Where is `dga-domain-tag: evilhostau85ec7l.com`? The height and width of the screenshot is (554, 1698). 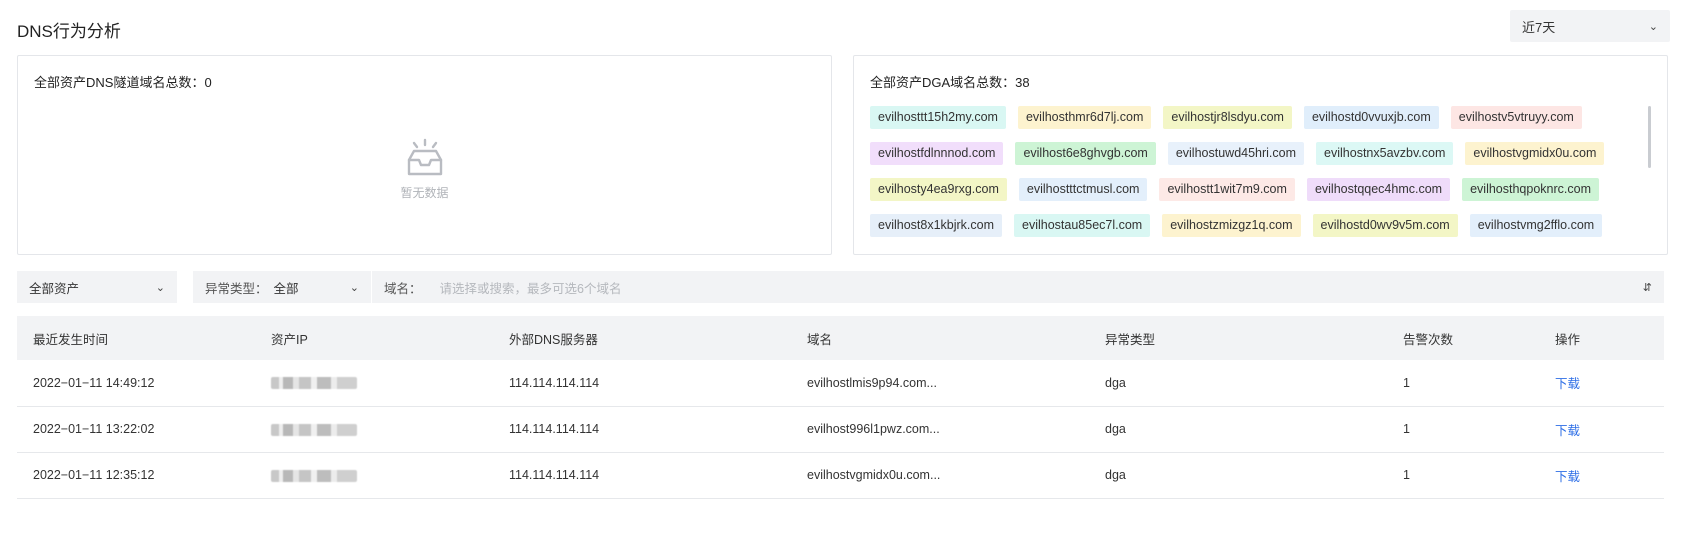
dga-domain-tag: evilhostau85ec7l.com is located at coordinates (1082, 225).